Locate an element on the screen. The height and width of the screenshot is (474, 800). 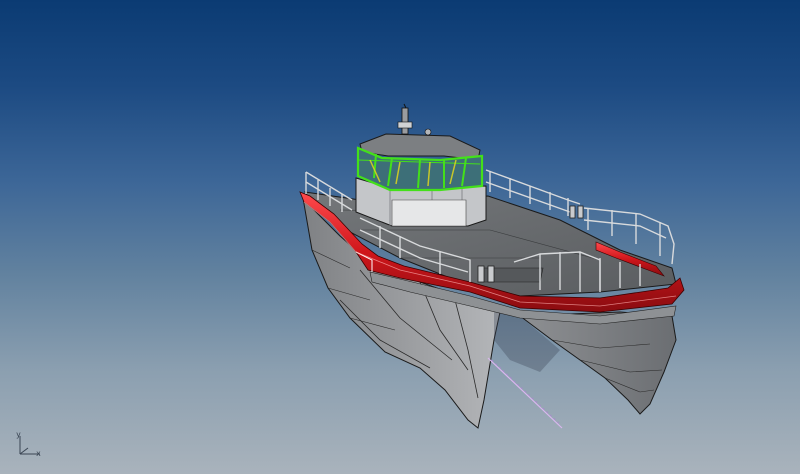
axis-x-label: x is located at coordinates (38, 453).